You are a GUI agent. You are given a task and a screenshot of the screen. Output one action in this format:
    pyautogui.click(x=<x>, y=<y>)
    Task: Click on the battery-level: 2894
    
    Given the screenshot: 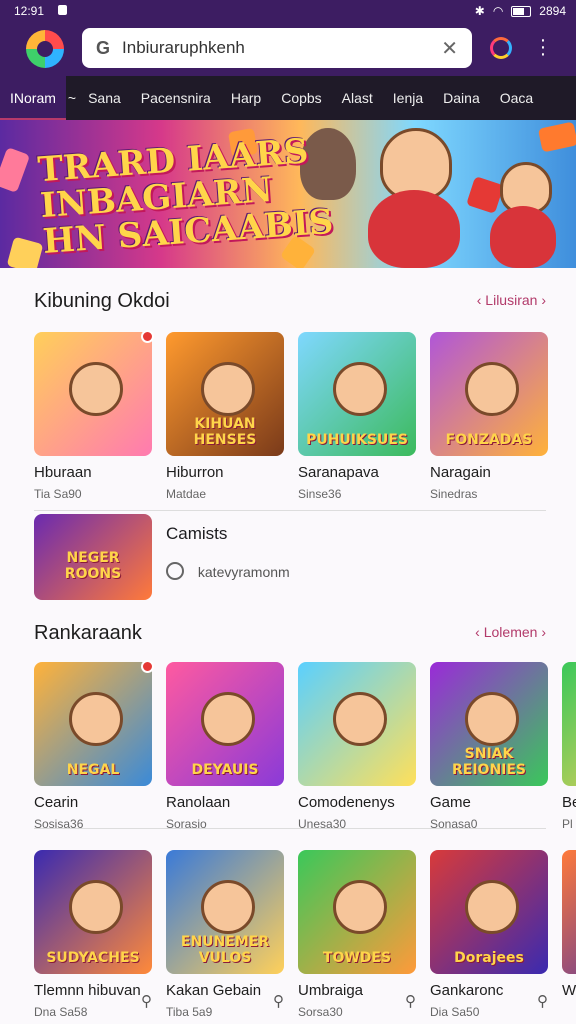 What is the action you would take?
    pyautogui.click(x=552, y=11)
    